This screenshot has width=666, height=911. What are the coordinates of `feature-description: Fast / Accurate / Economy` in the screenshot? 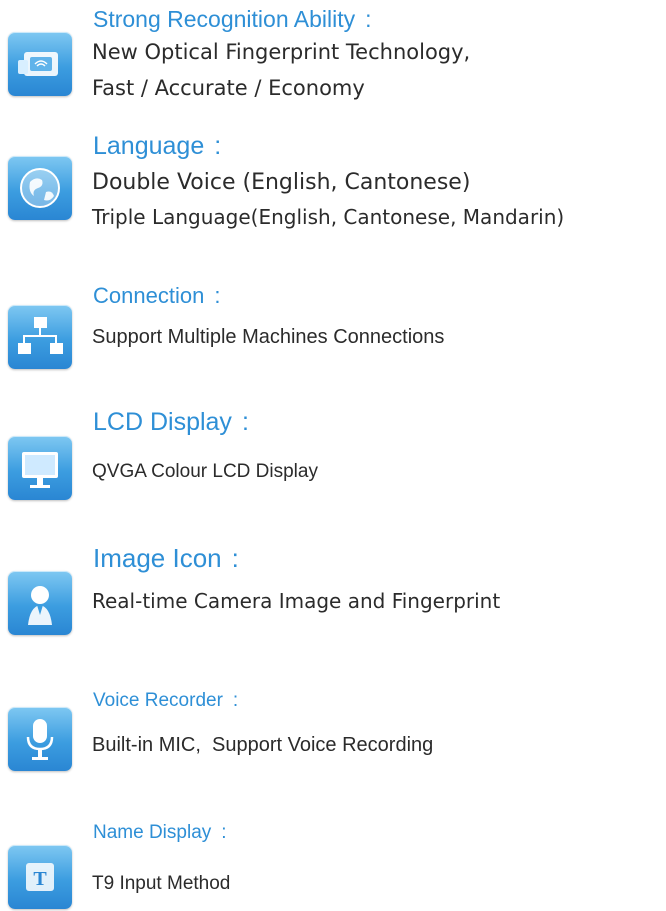 It's located at (228, 88).